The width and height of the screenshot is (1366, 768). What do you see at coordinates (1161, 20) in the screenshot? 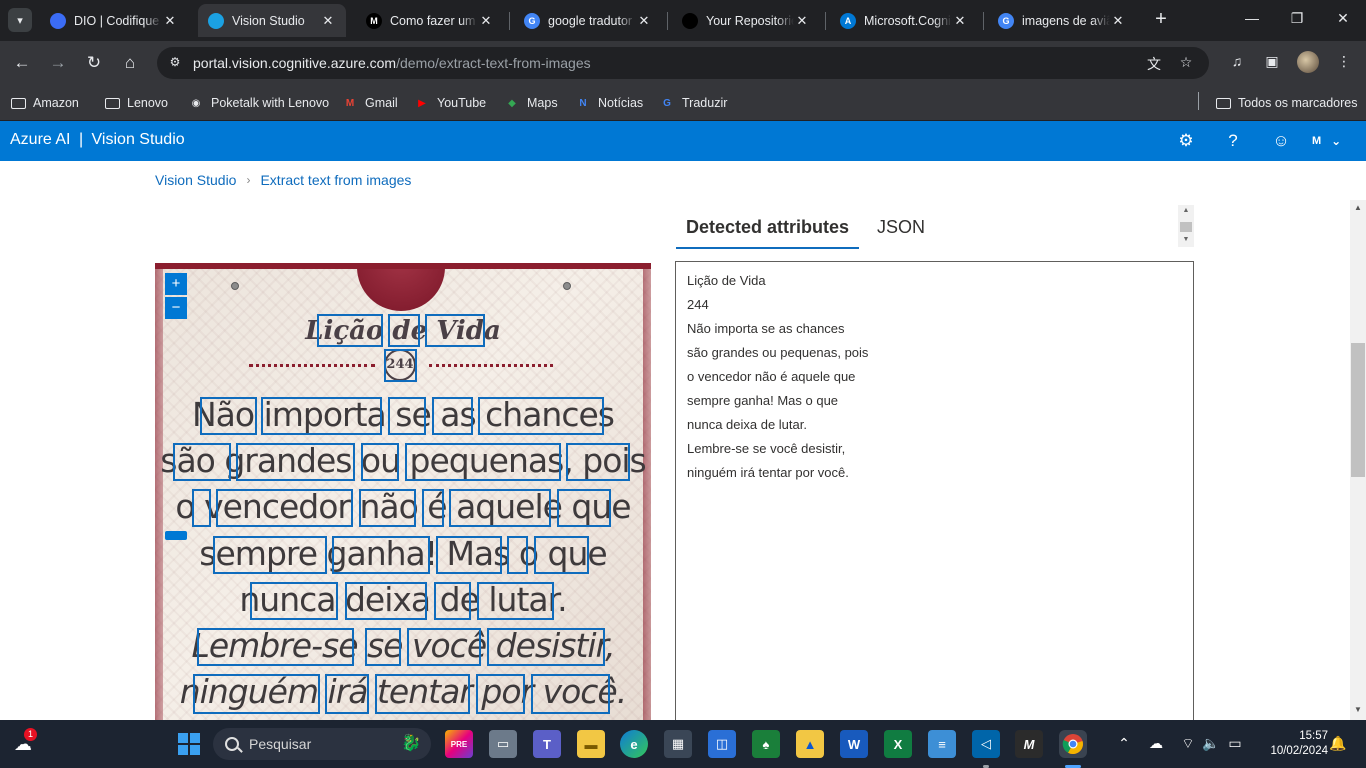
I see `new-tab-button: +` at bounding box center [1161, 20].